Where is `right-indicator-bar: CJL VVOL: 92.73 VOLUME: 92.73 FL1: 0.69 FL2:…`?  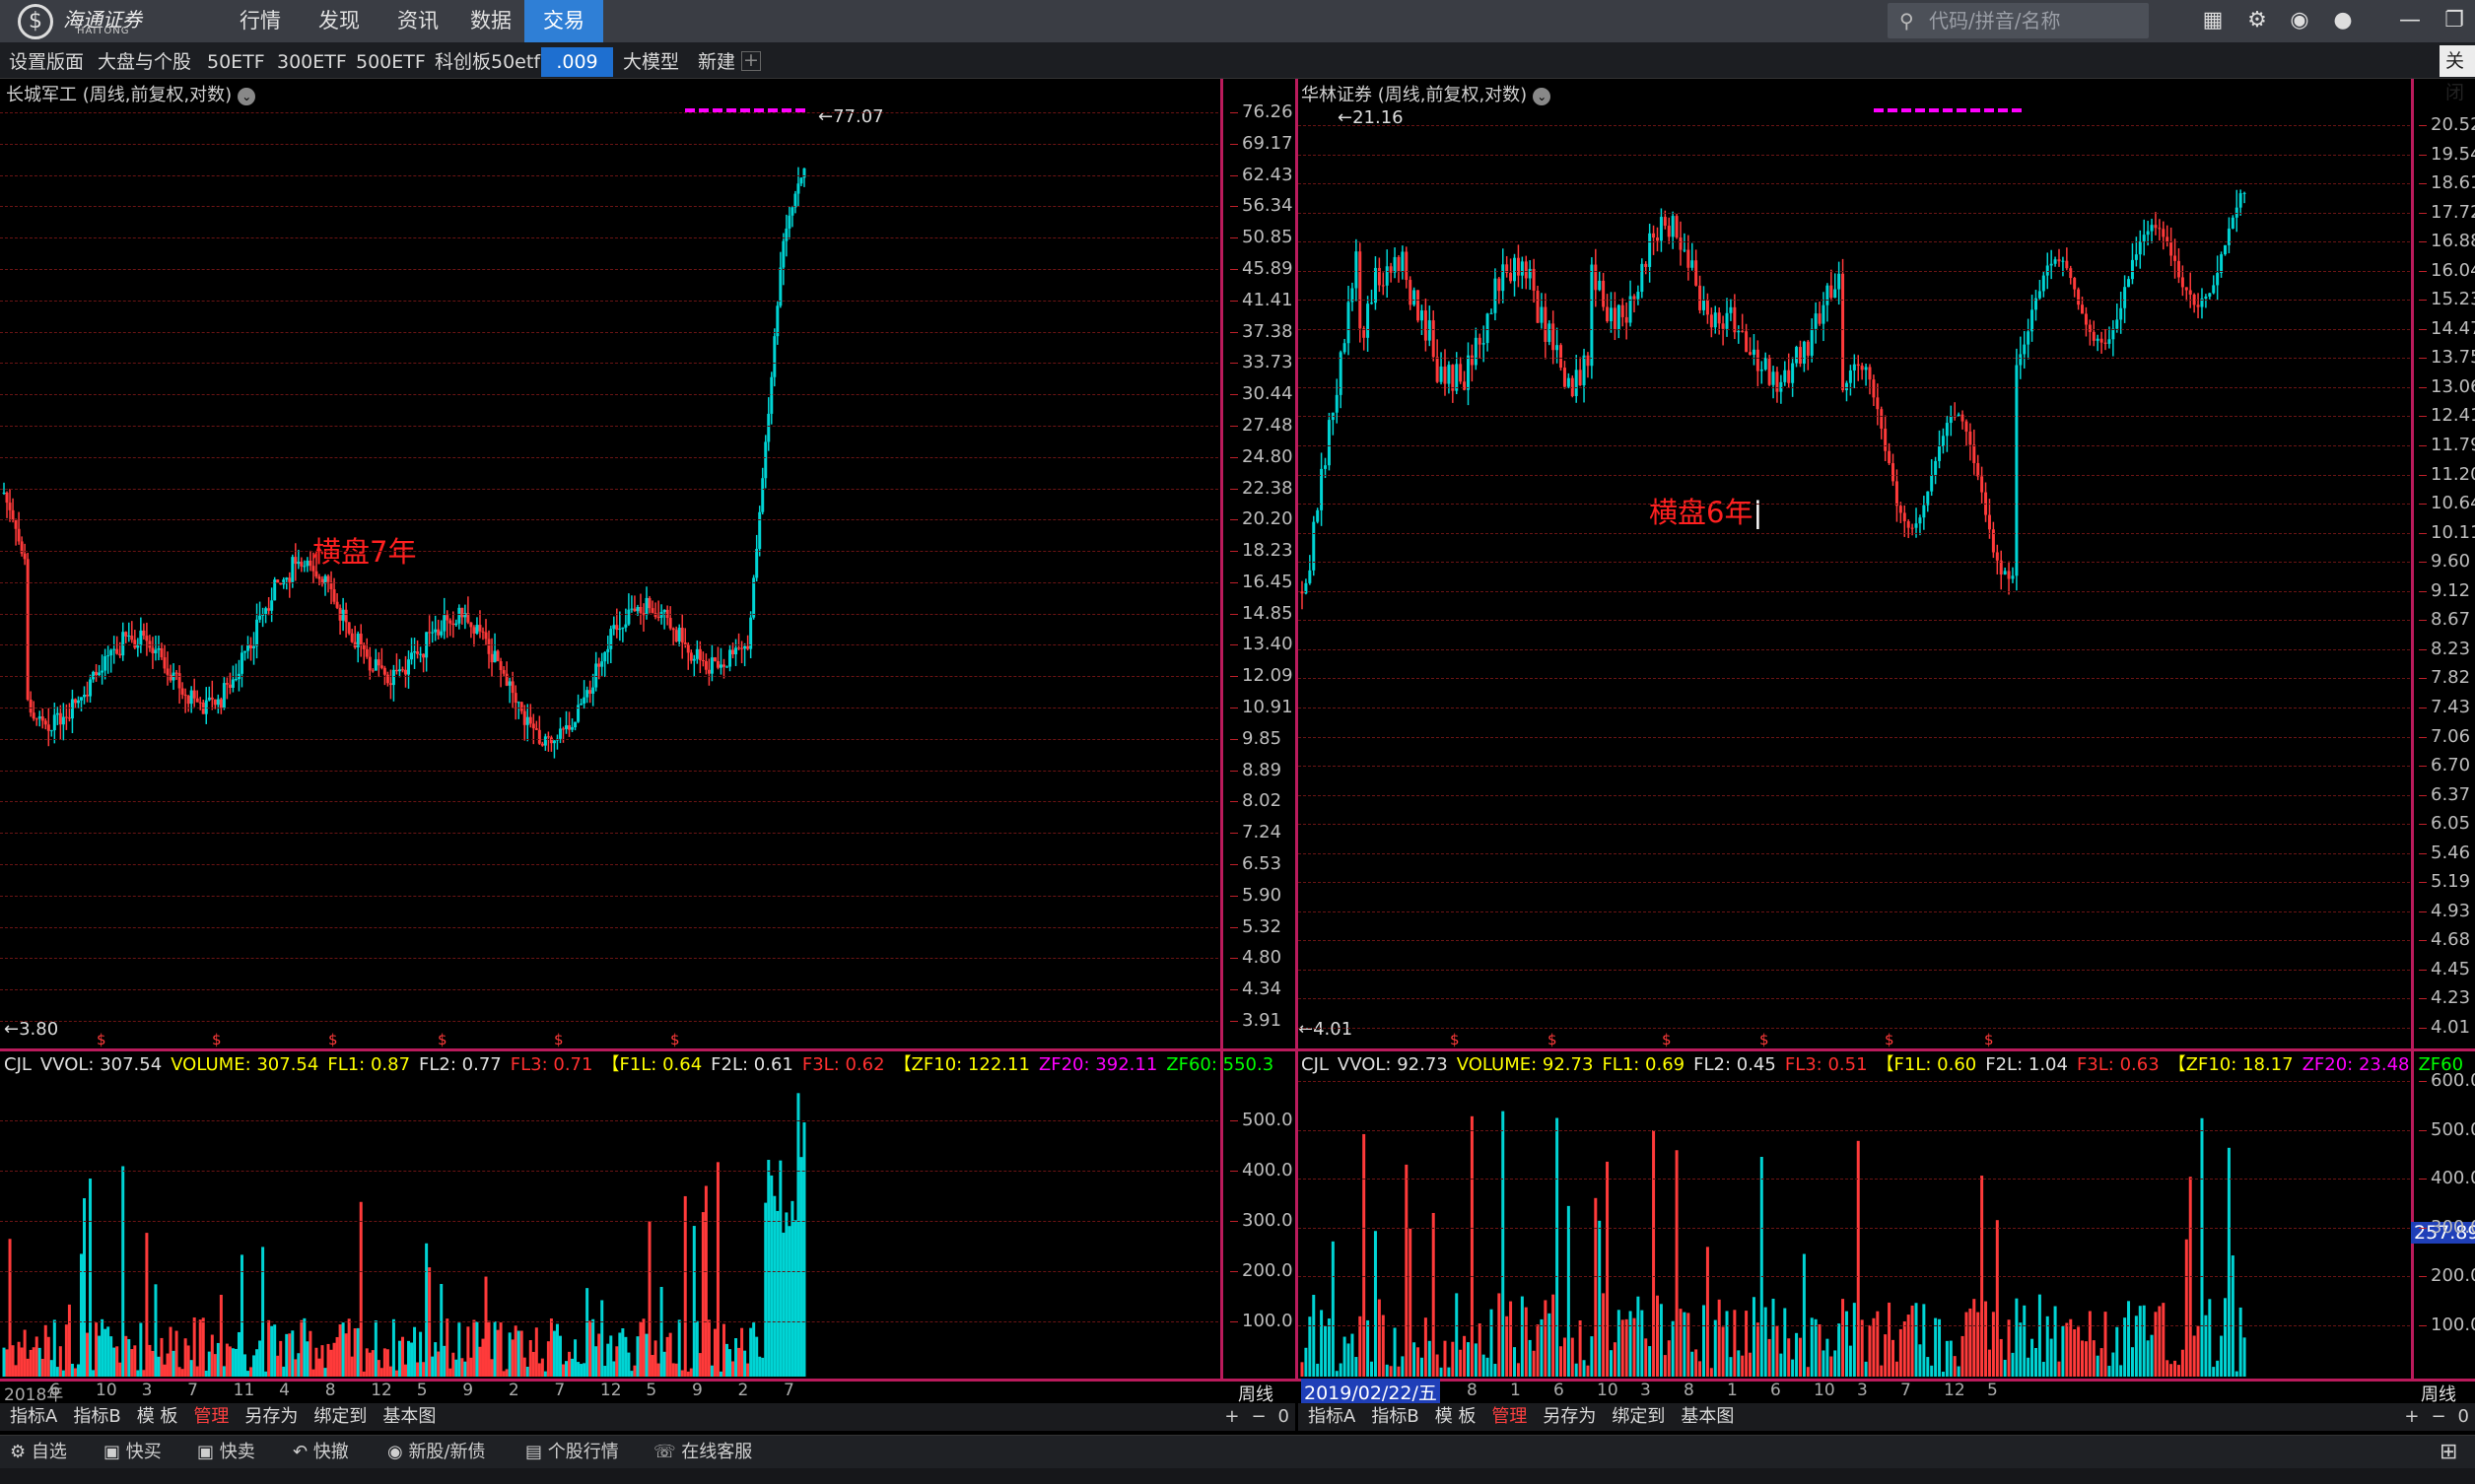
right-indicator-bar: CJL VVOL: 92.73 VOLUME: 92.73 FL1: 0.69 FL2:… is located at coordinates (1887, 1063).